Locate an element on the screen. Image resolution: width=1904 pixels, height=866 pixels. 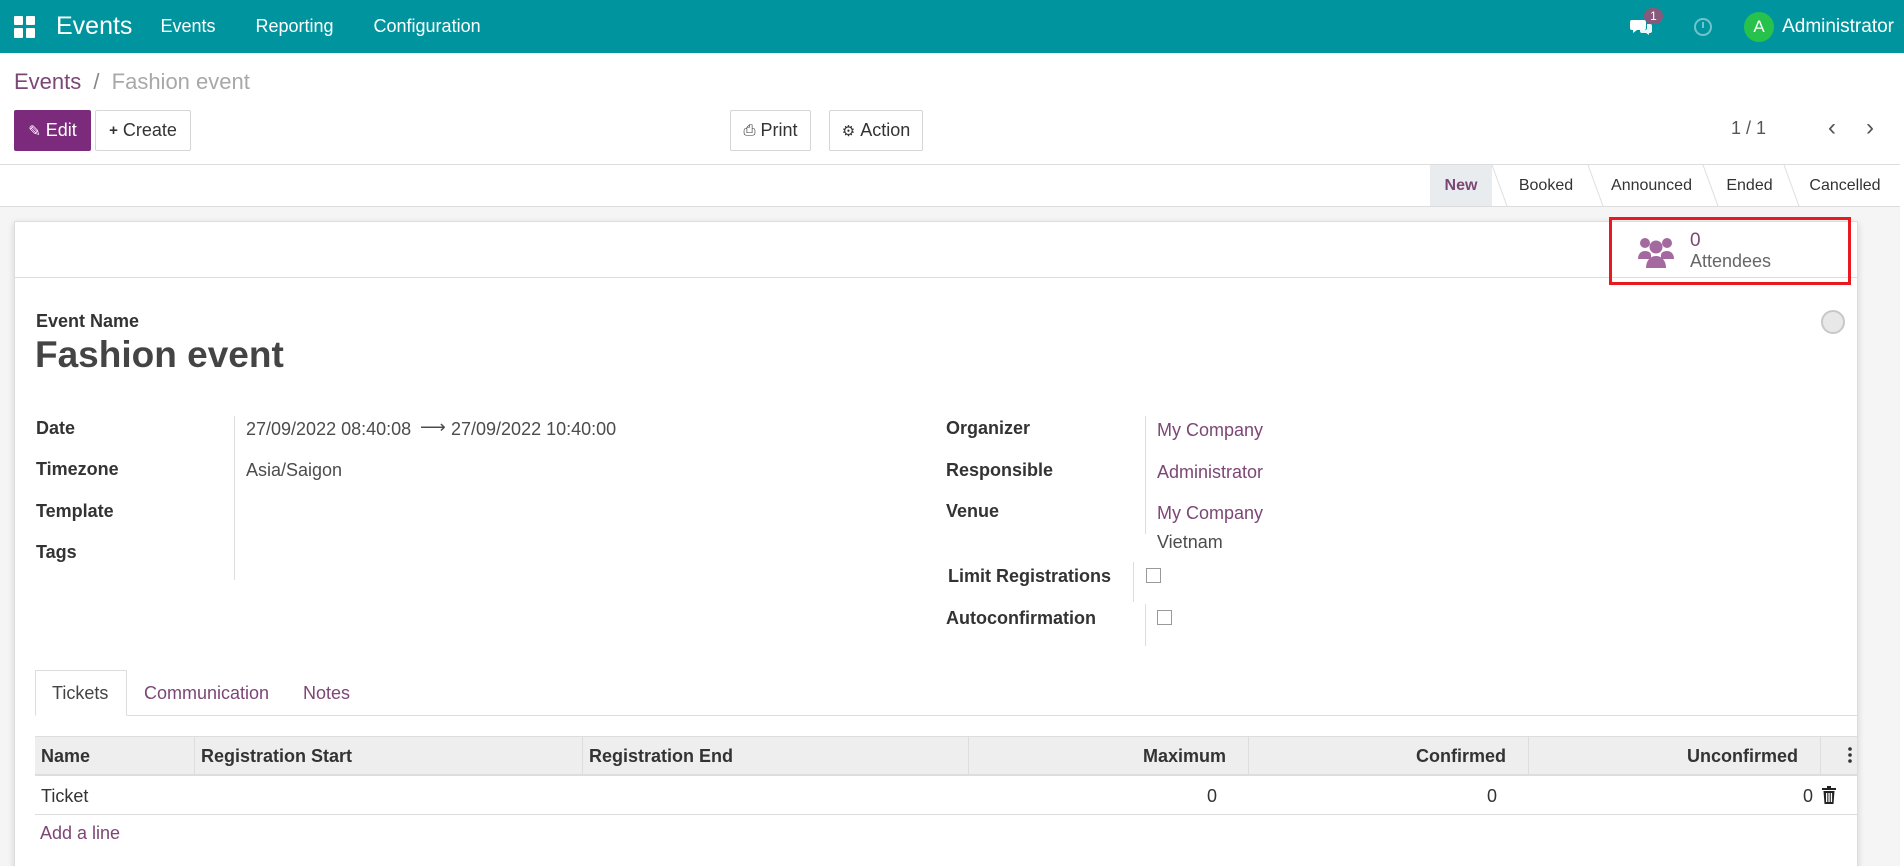
column-name: Name is located at coordinates (115, 756).